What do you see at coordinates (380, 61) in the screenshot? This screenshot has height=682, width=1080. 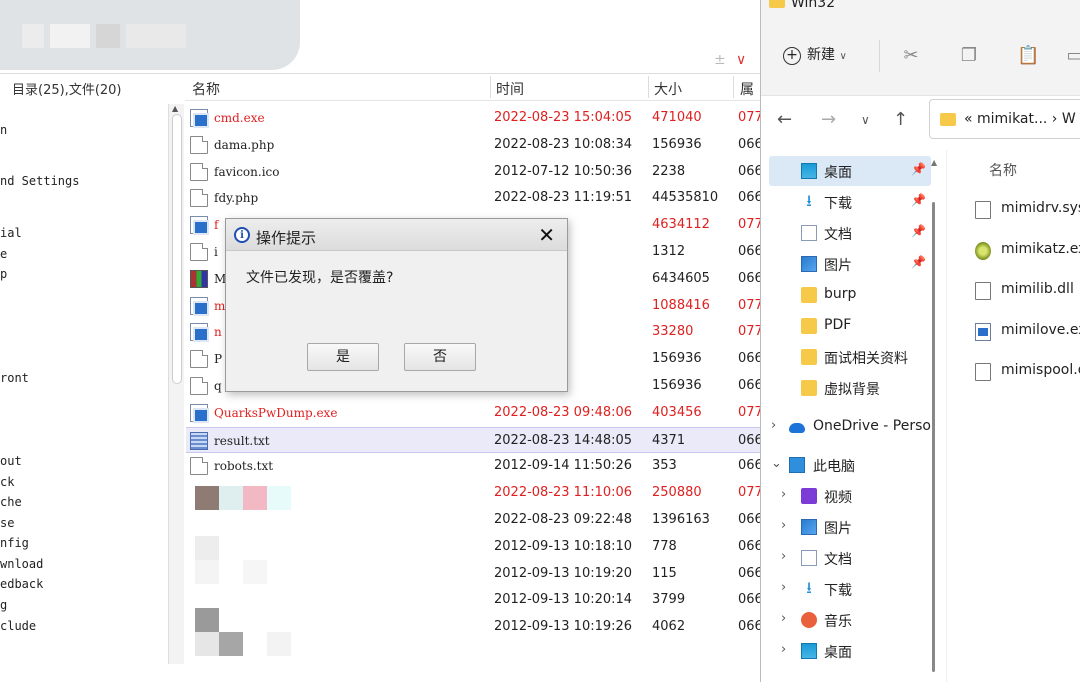 I see `path-bar: ± ∨` at bounding box center [380, 61].